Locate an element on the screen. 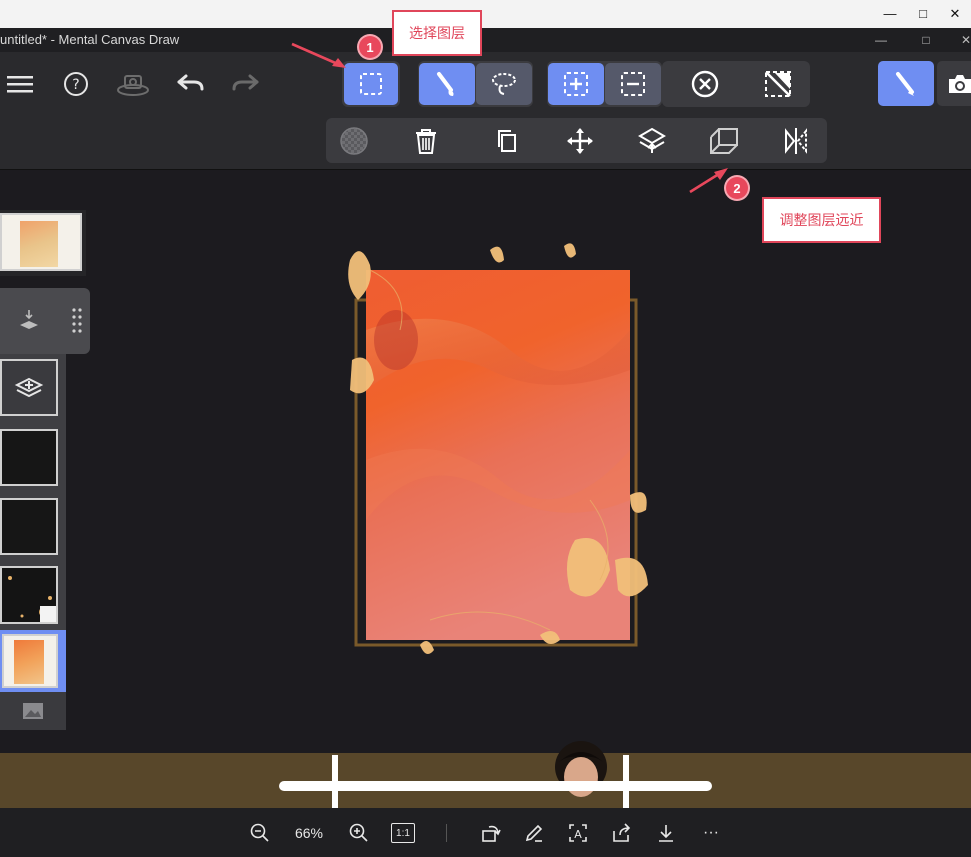 This screenshot has height=857, width=971. timeline-scroll-handle is located at coordinates (495, 786).